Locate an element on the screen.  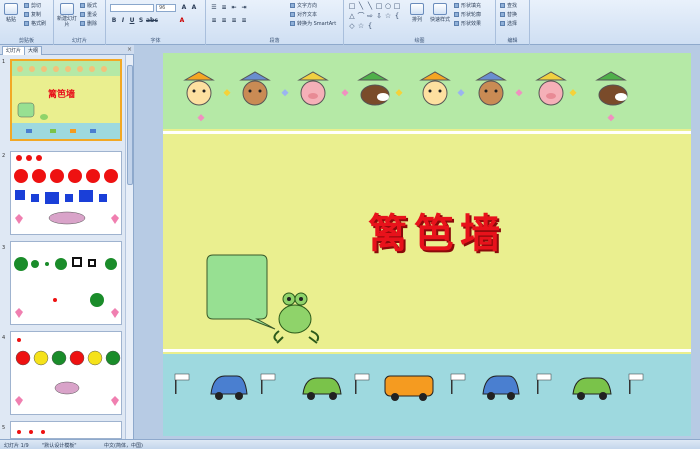
select-button: 选择 is located at coordinates (508, 23).